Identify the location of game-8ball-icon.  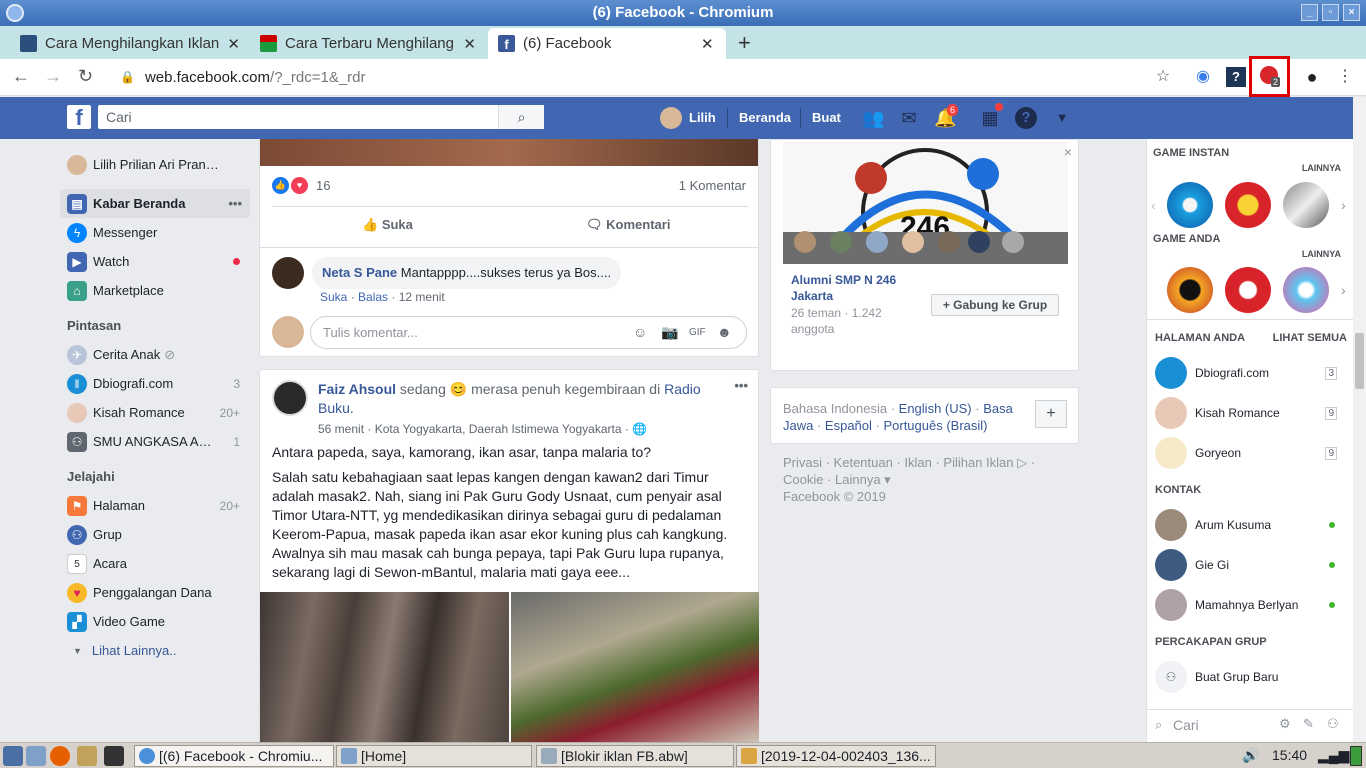
(1190, 205).